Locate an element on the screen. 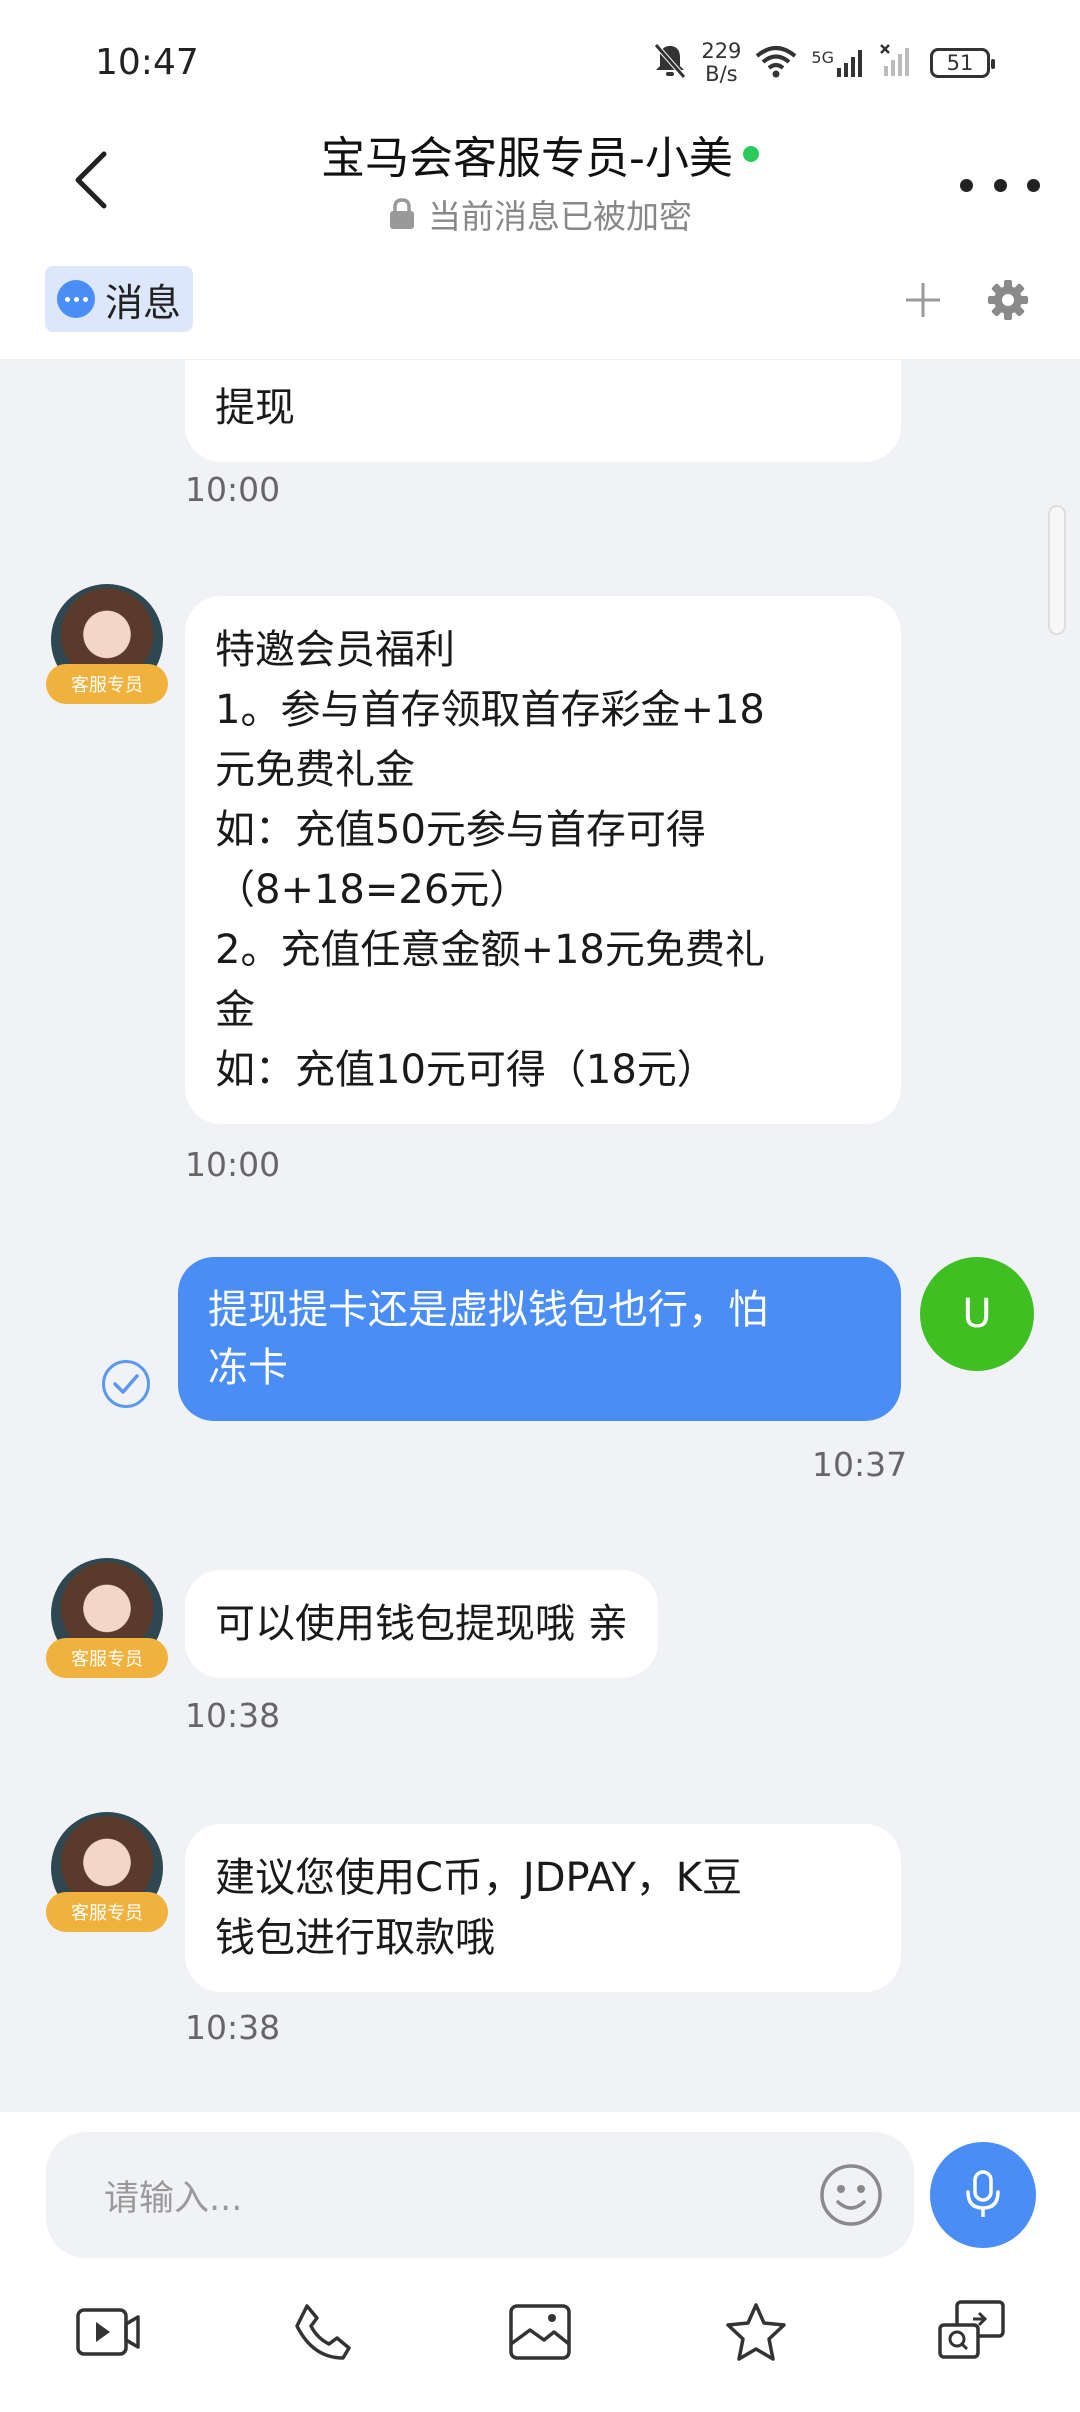 The width and height of the screenshot is (1080, 2412). voice-button is located at coordinates (983, 2195).